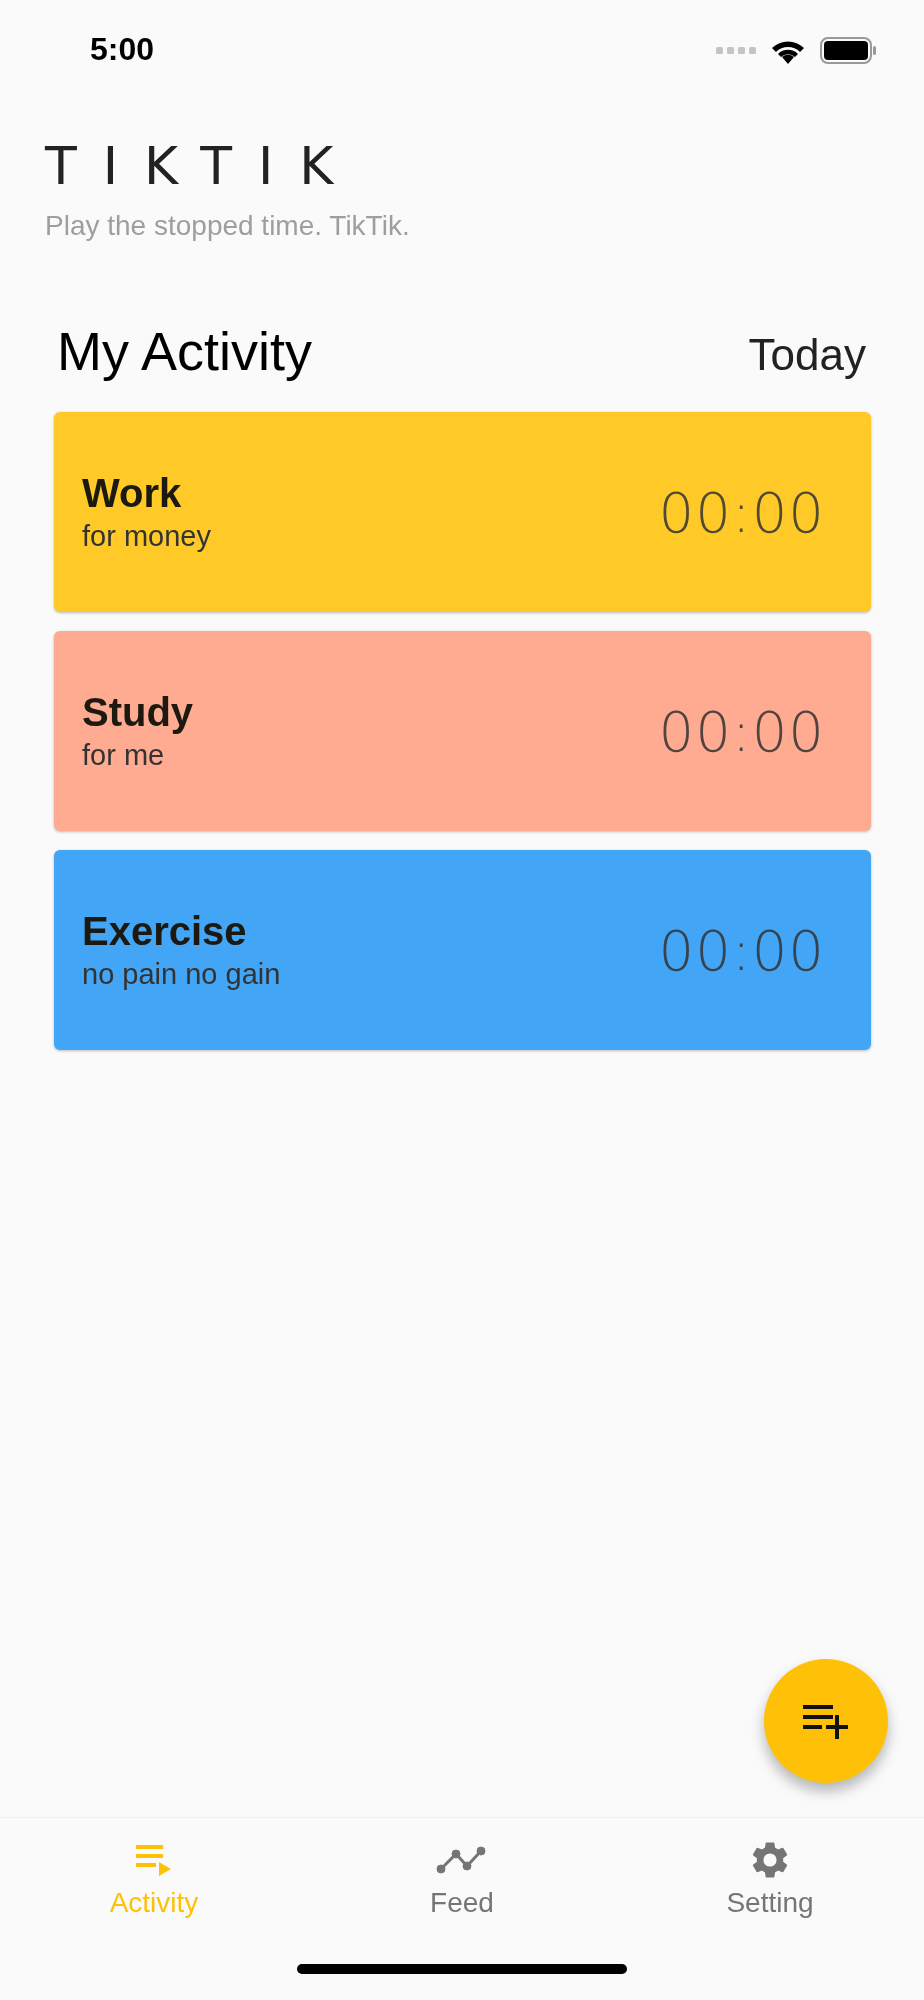  What do you see at coordinates (462, 950) in the screenshot?
I see `activity-card: Exercise no pain no gain 00:00` at bounding box center [462, 950].